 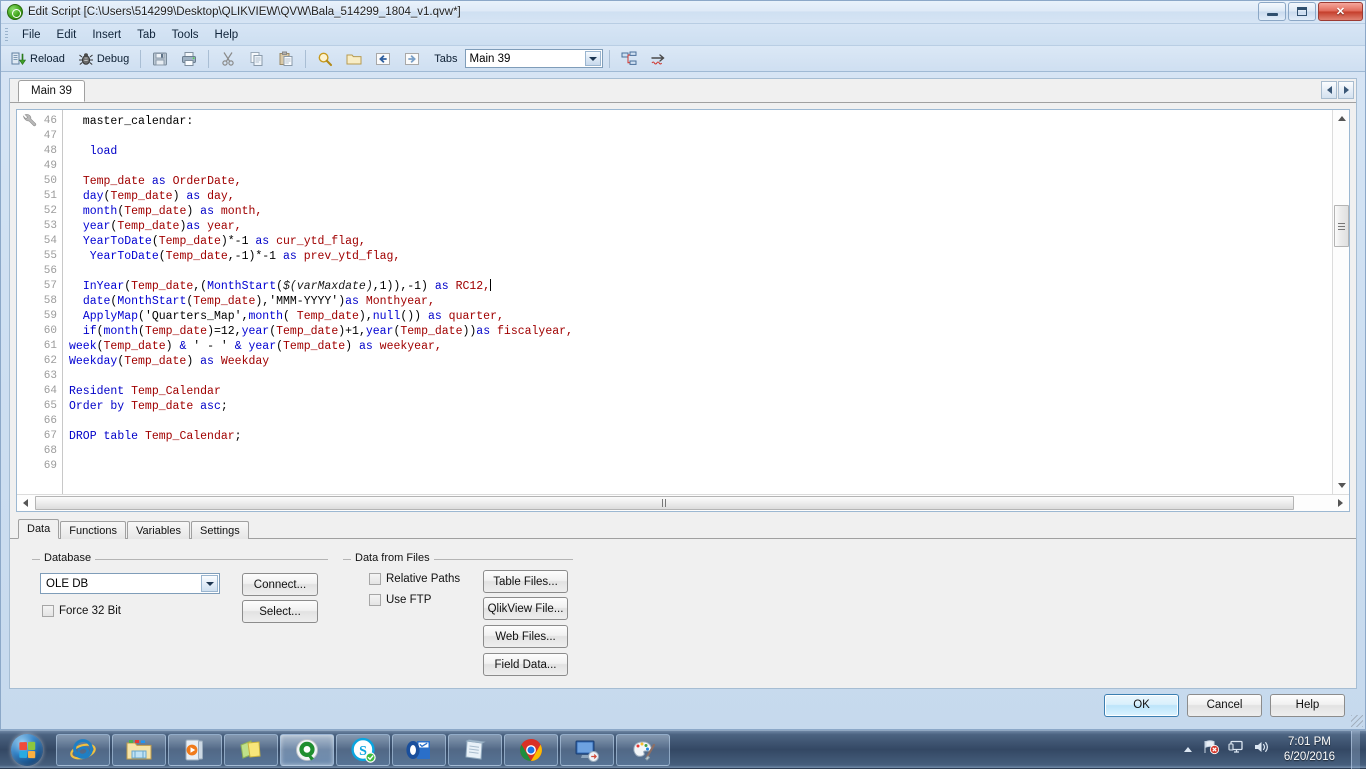 What do you see at coordinates (189, 59) in the screenshot?
I see `print-button` at bounding box center [189, 59].